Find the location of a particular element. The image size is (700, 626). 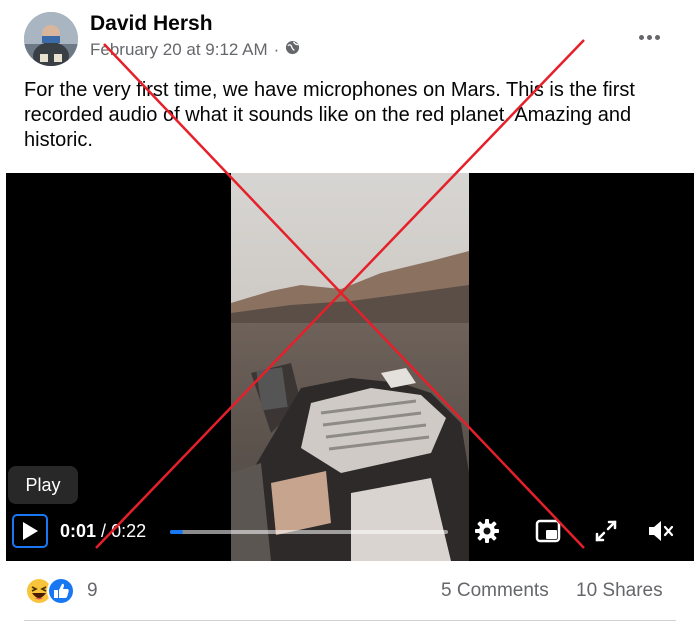

current-time: 0:01 is located at coordinates (78, 531).